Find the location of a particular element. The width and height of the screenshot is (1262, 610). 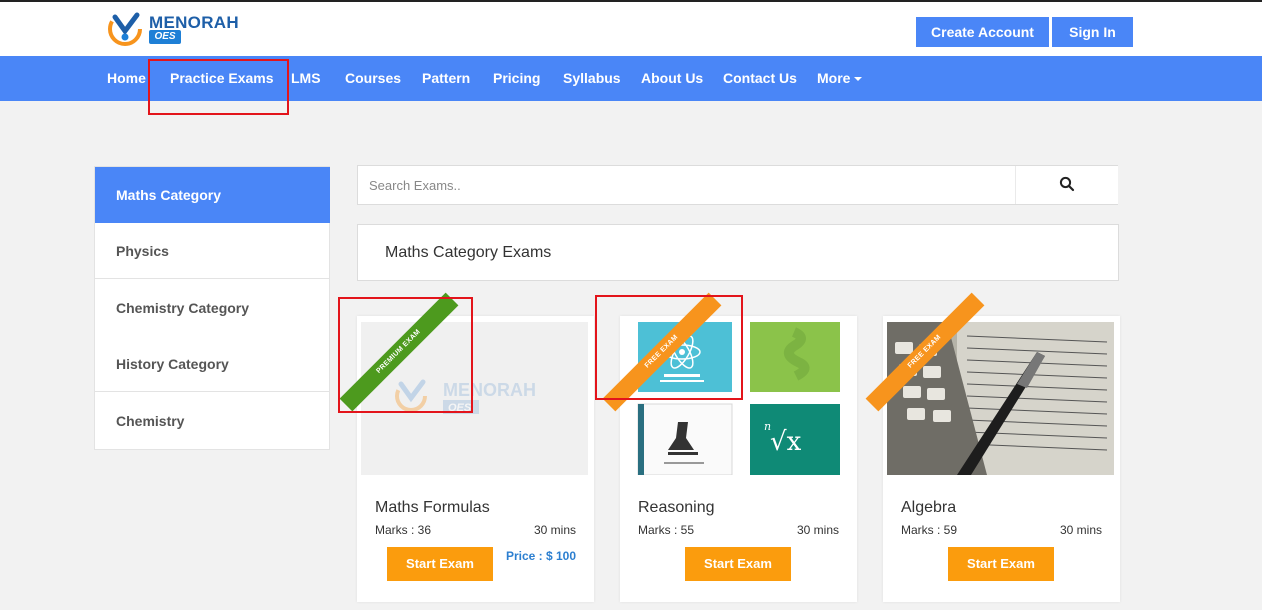

logo-mark-icon is located at coordinates (125, 29).